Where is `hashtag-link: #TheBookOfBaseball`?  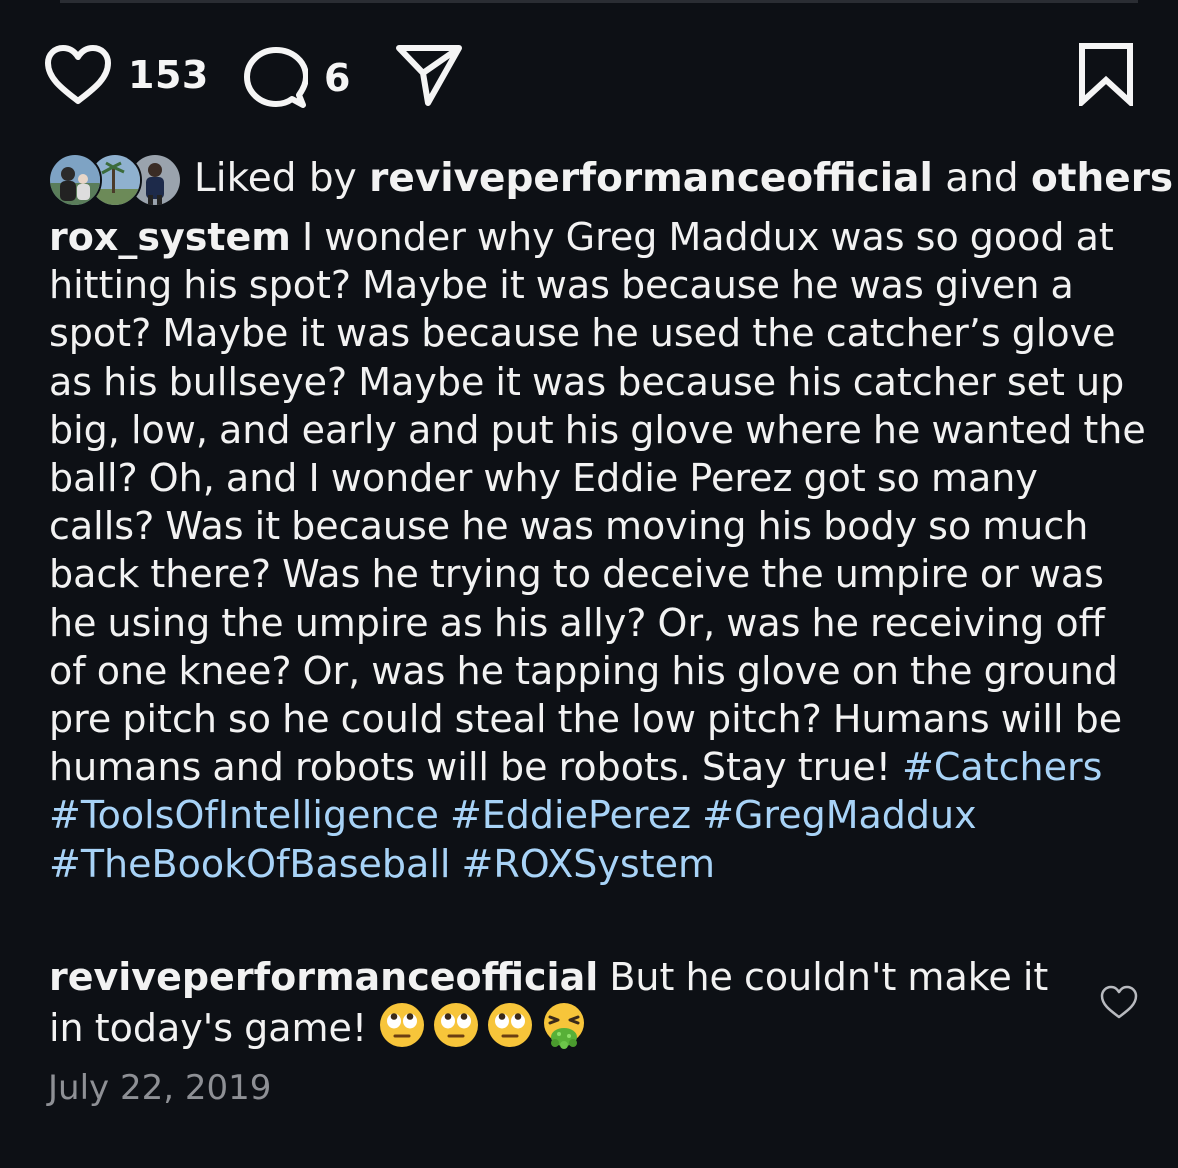 hashtag-link: #TheBookOfBaseball is located at coordinates (249, 864).